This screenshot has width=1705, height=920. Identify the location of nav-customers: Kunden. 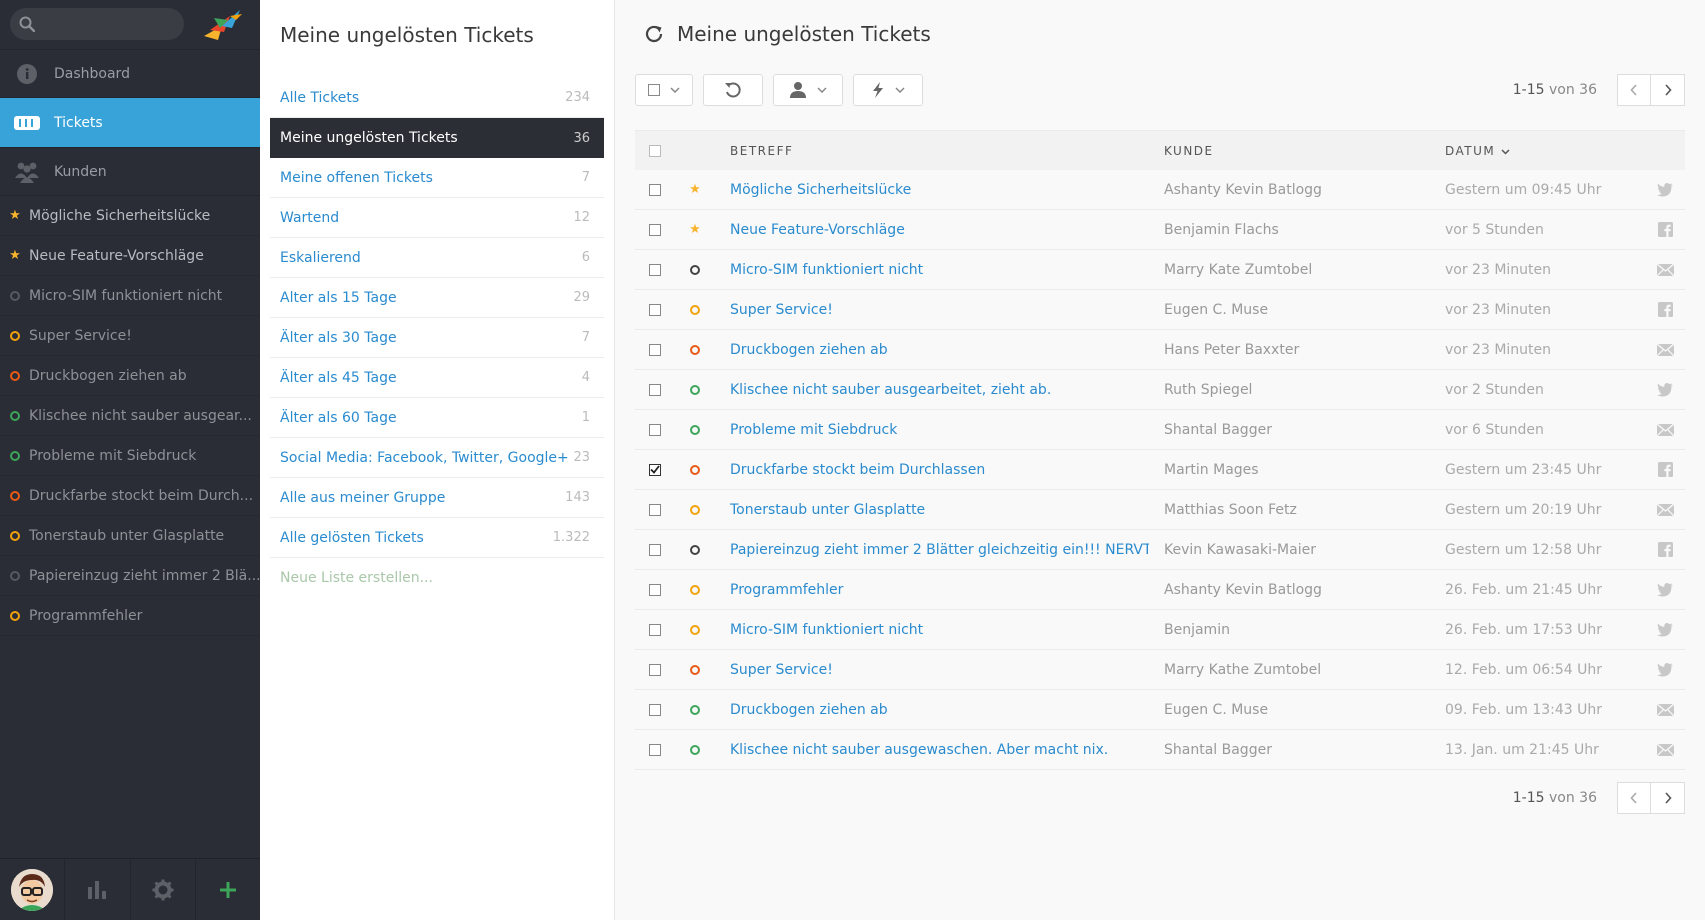
(130, 172).